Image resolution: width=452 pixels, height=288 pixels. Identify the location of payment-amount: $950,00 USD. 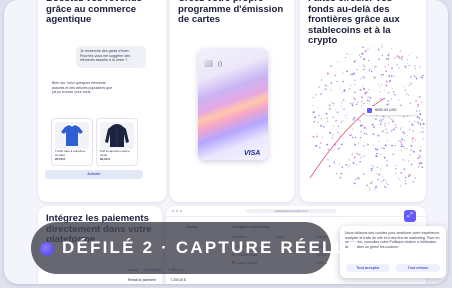
(386, 110).